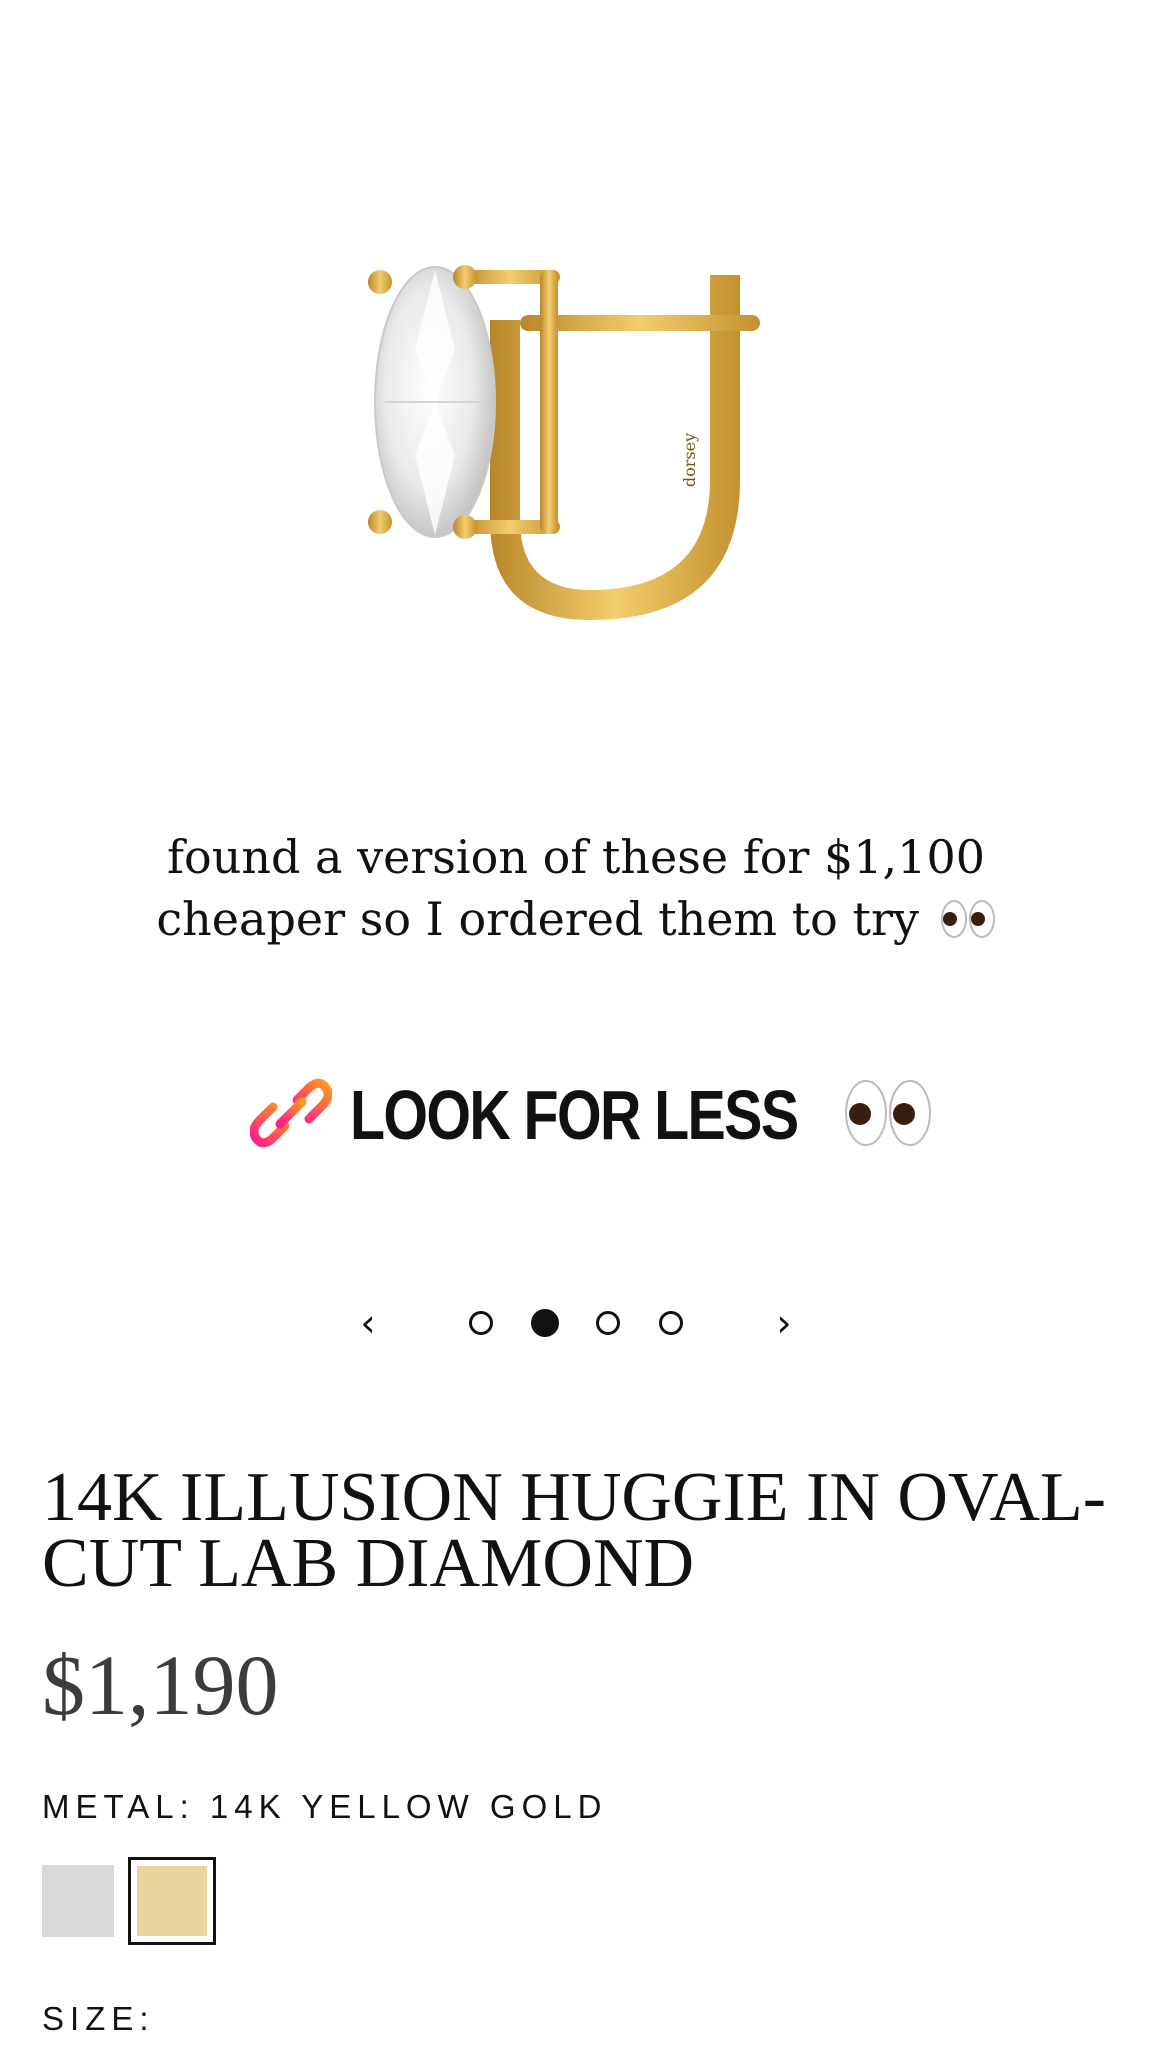 The width and height of the screenshot is (1152, 2048). What do you see at coordinates (78, 1901) in the screenshot?
I see `swatch-silver` at bounding box center [78, 1901].